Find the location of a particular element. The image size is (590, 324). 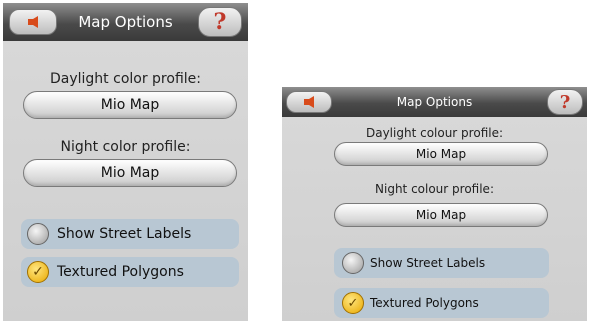

left-daylight-profile-value: Mio Map is located at coordinates (130, 105).